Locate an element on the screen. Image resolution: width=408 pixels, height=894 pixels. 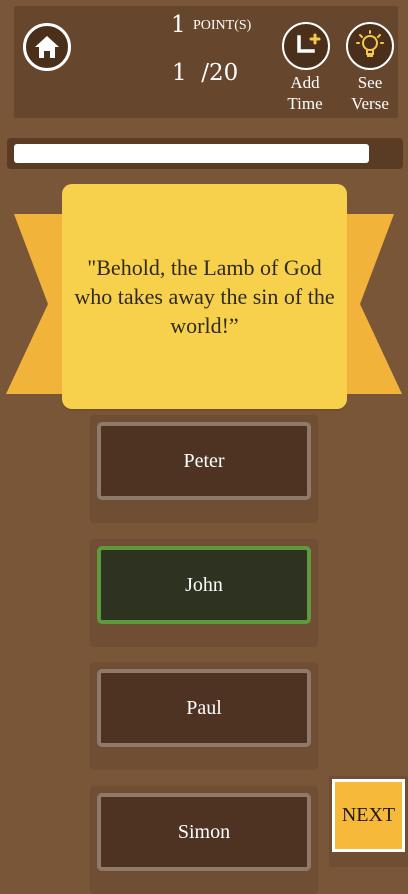
points-value: 1 is located at coordinates (178, 25).